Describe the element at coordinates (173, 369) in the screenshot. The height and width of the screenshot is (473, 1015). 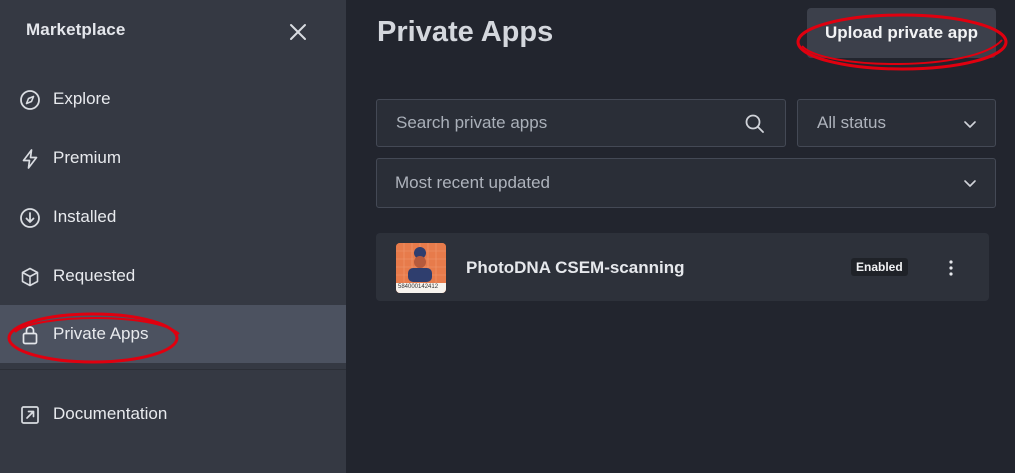
I see `sidebar-divider` at that location.